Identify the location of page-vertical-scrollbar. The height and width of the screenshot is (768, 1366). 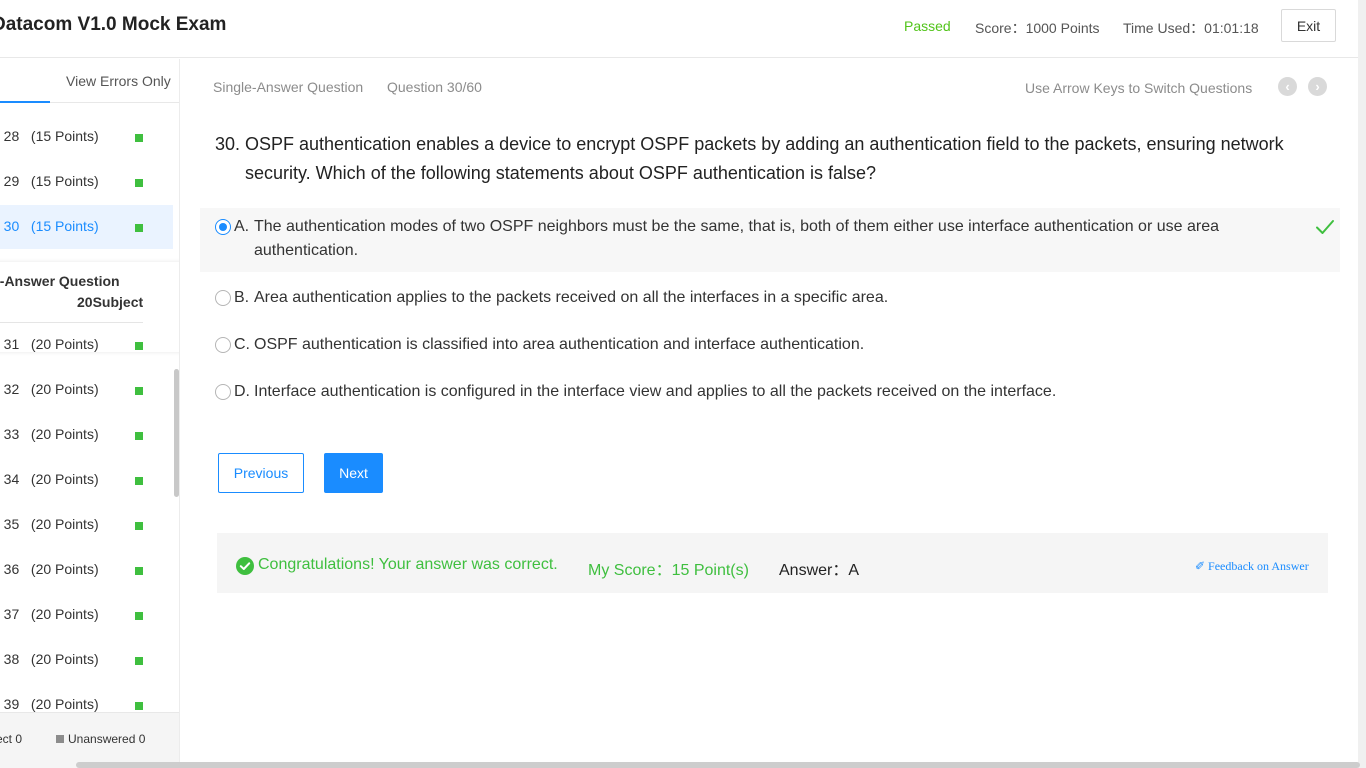
(1362, 384).